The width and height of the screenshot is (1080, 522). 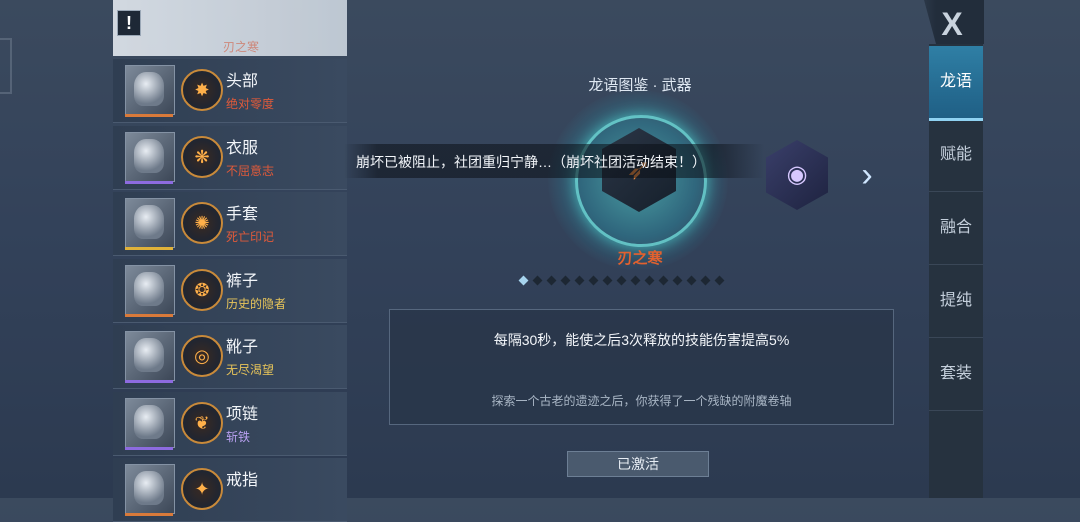 What do you see at coordinates (641, 340) in the screenshot?
I see `effect-description: 每隔30秒，能使之后3次释放的技能伤害提高5%` at bounding box center [641, 340].